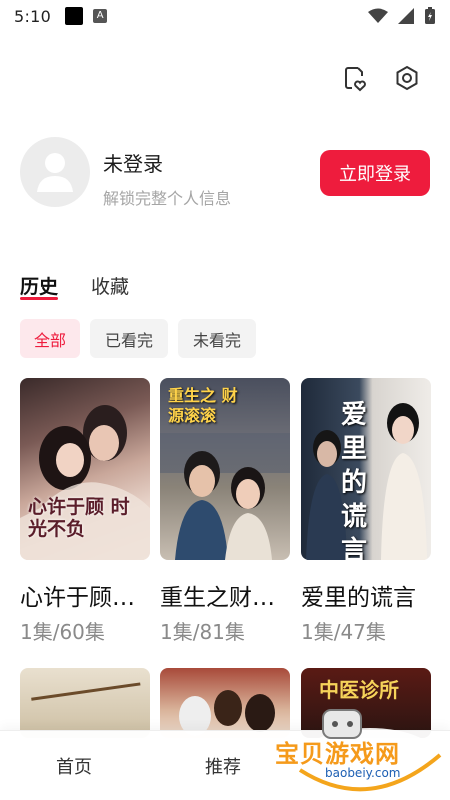 The image size is (450, 800). I want to click on wifi-icon, so click(378, 15).